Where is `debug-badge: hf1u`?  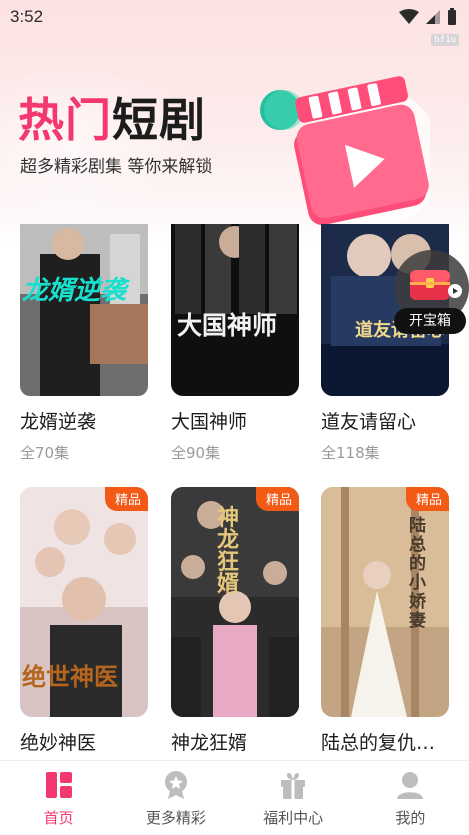
debug-badge: hf1u is located at coordinates (445, 40).